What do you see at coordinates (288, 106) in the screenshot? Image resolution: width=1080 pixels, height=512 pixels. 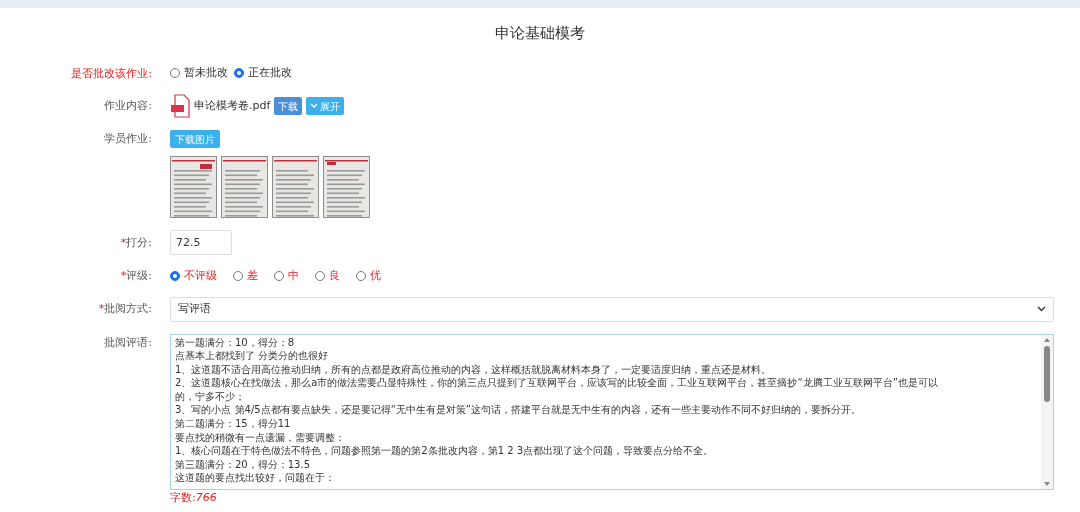 I see `download-button: 下载` at bounding box center [288, 106].